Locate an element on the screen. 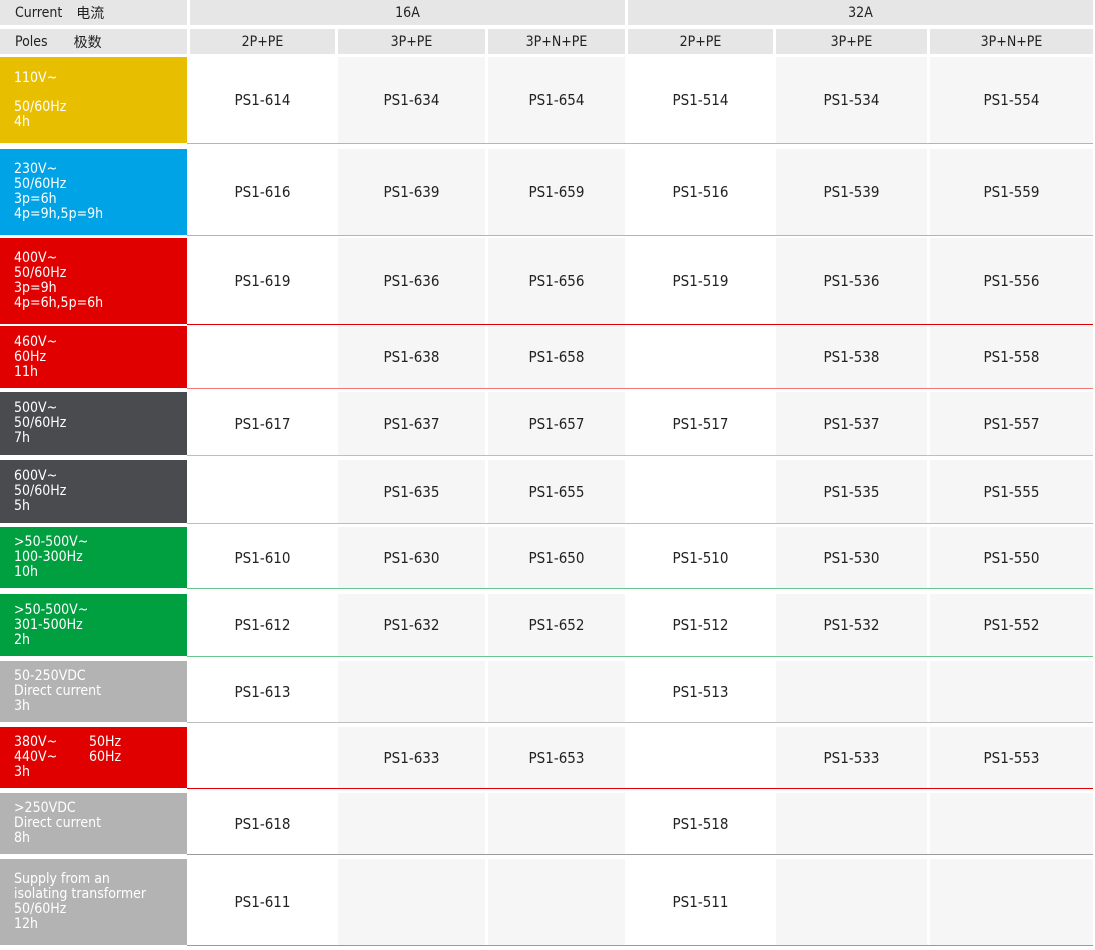  row-label-pair: 380V~ 50Hz is located at coordinates (100, 742).